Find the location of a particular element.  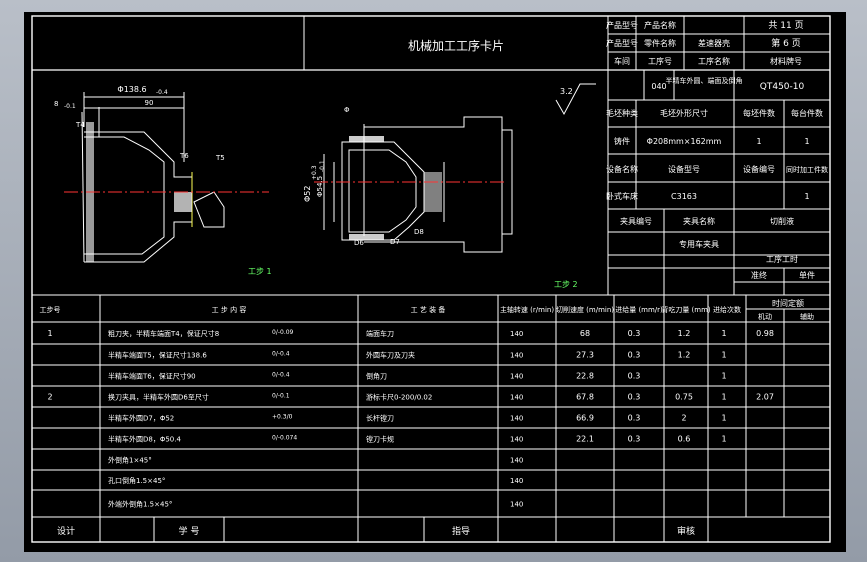

op-name-value: 半精车外圆、端面及倒角 is located at coordinates (704, 80).